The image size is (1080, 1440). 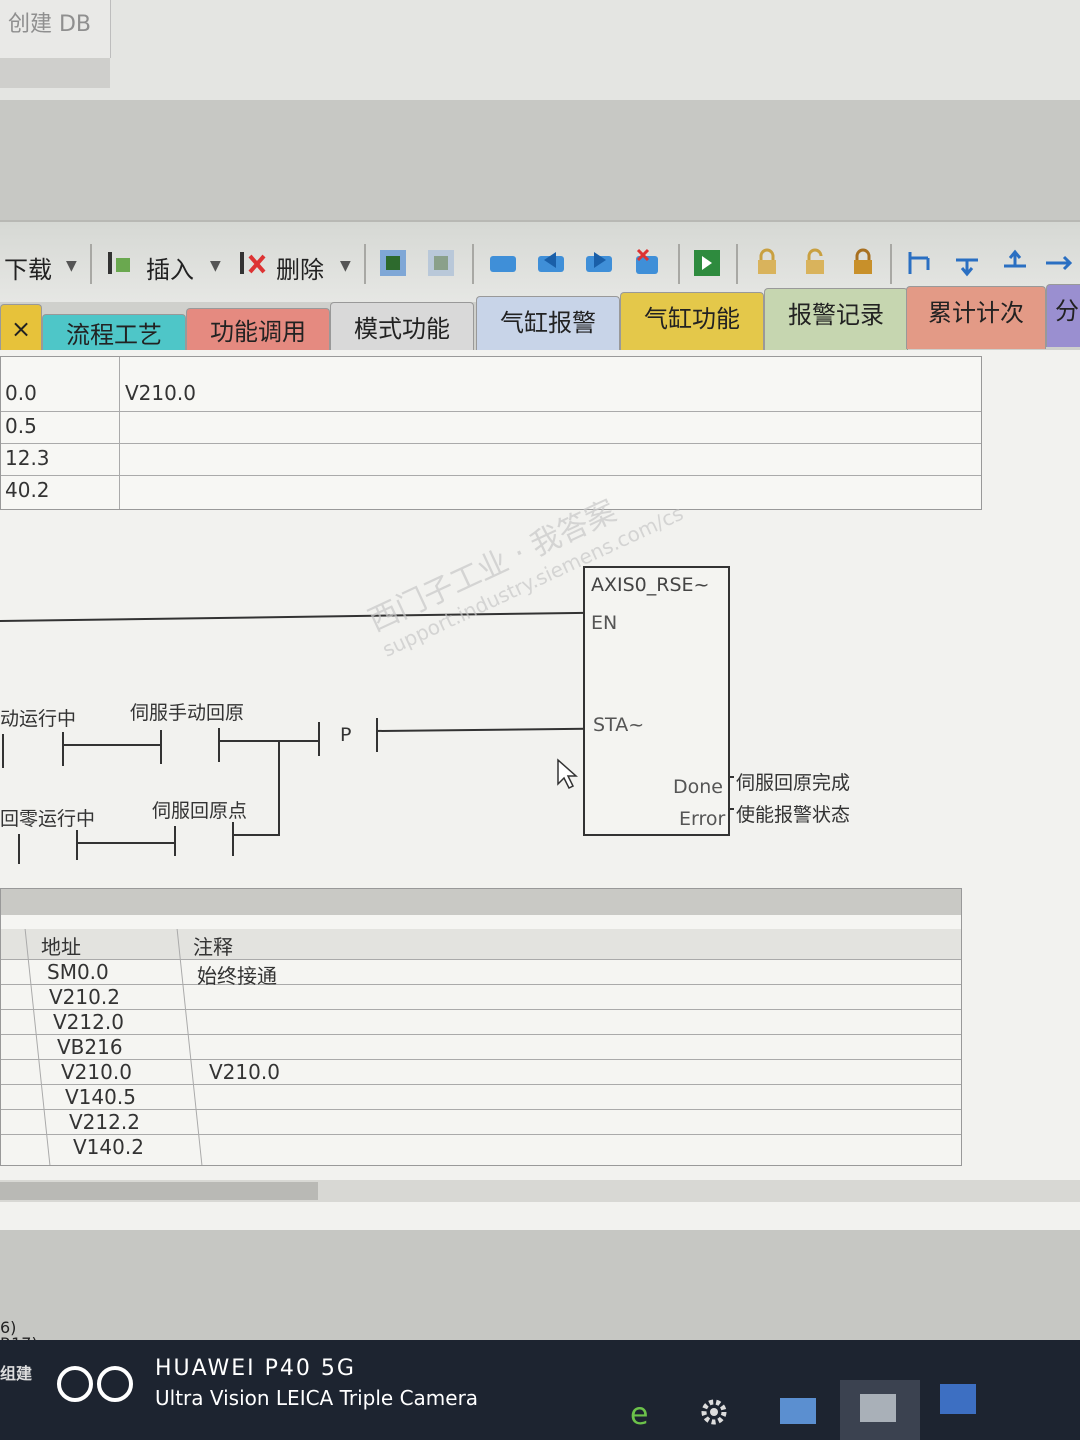 I want to click on download-dropdown-icon: ▼, so click(x=71, y=266).